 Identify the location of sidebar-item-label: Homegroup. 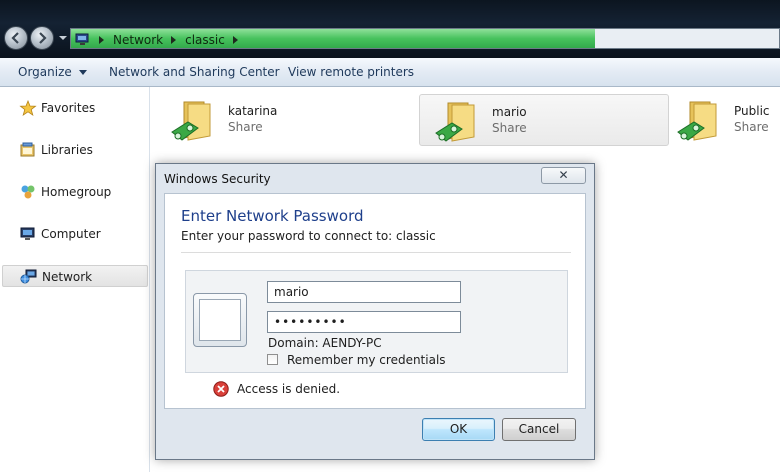
(76, 192).